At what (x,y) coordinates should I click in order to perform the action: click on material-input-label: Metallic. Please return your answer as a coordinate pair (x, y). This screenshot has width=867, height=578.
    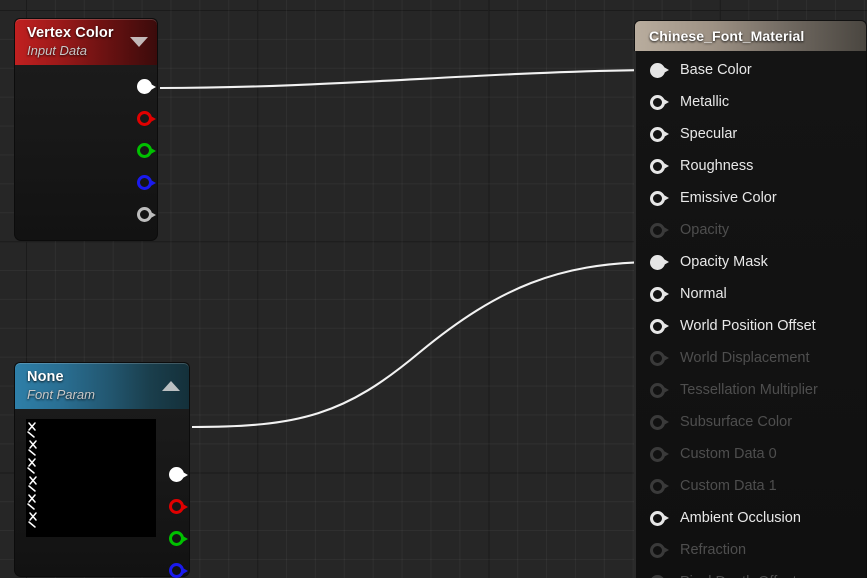
    Looking at the image, I should click on (705, 102).